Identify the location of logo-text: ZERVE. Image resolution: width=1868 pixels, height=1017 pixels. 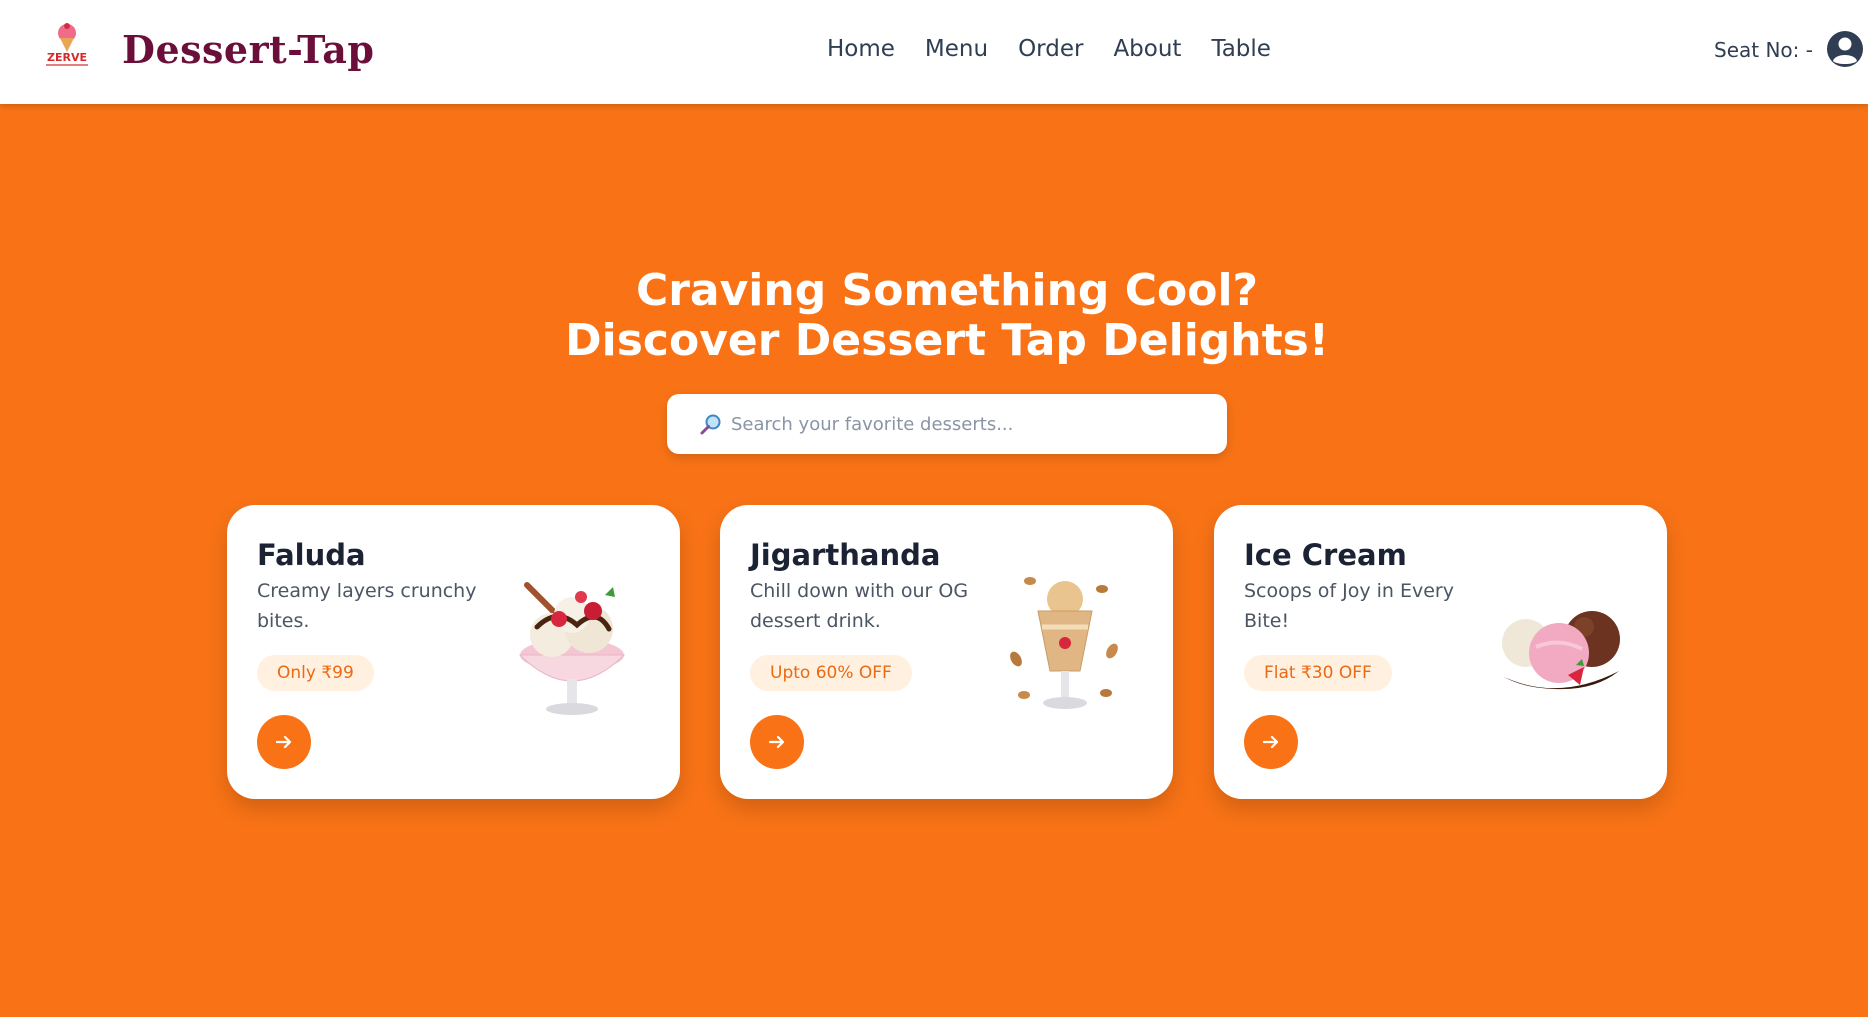
(67, 57).